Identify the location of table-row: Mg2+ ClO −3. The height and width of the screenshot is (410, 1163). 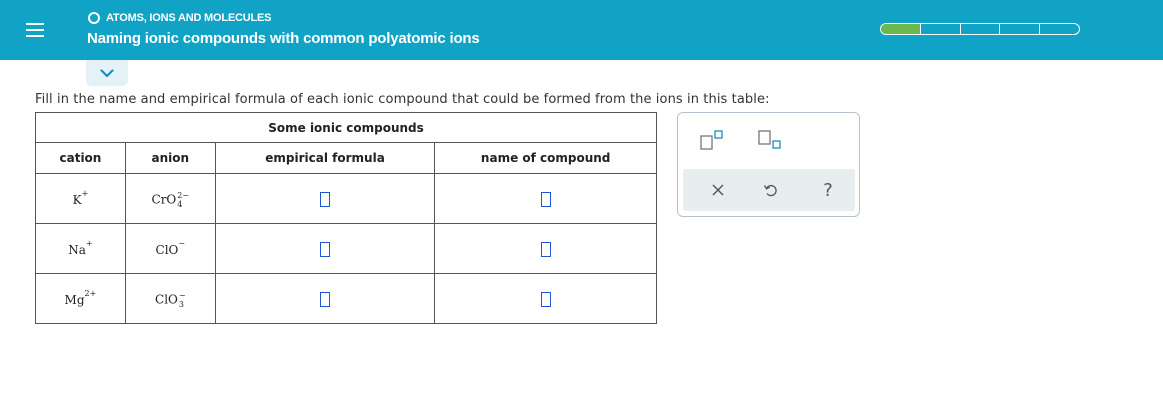
(346, 298).